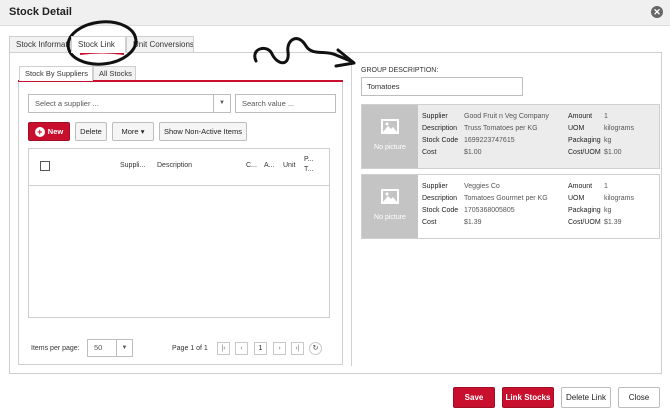  Describe the element at coordinates (211, 44) in the screenshot. I see `annotation-markup` at that location.